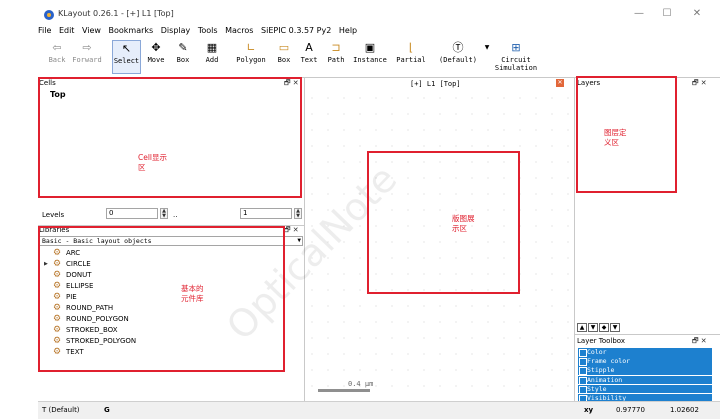 This screenshot has width=720, height=419. I want to click on scale-bar-label: 0.4 µm, so click(361, 384).